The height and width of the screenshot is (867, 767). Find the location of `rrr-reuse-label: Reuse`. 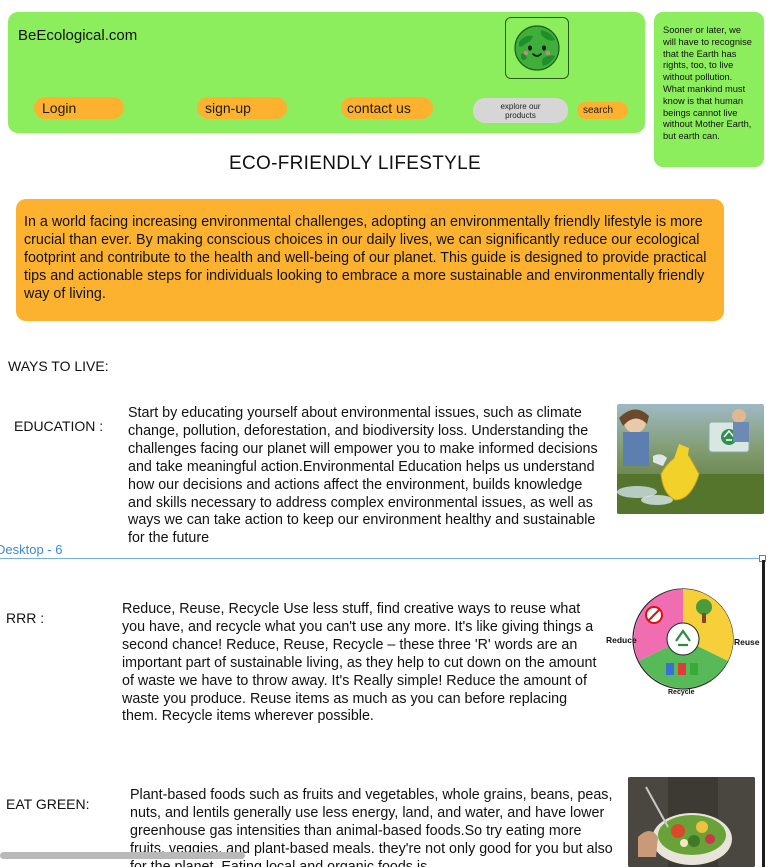

rrr-reuse-label: Reuse is located at coordinates (747, 642).